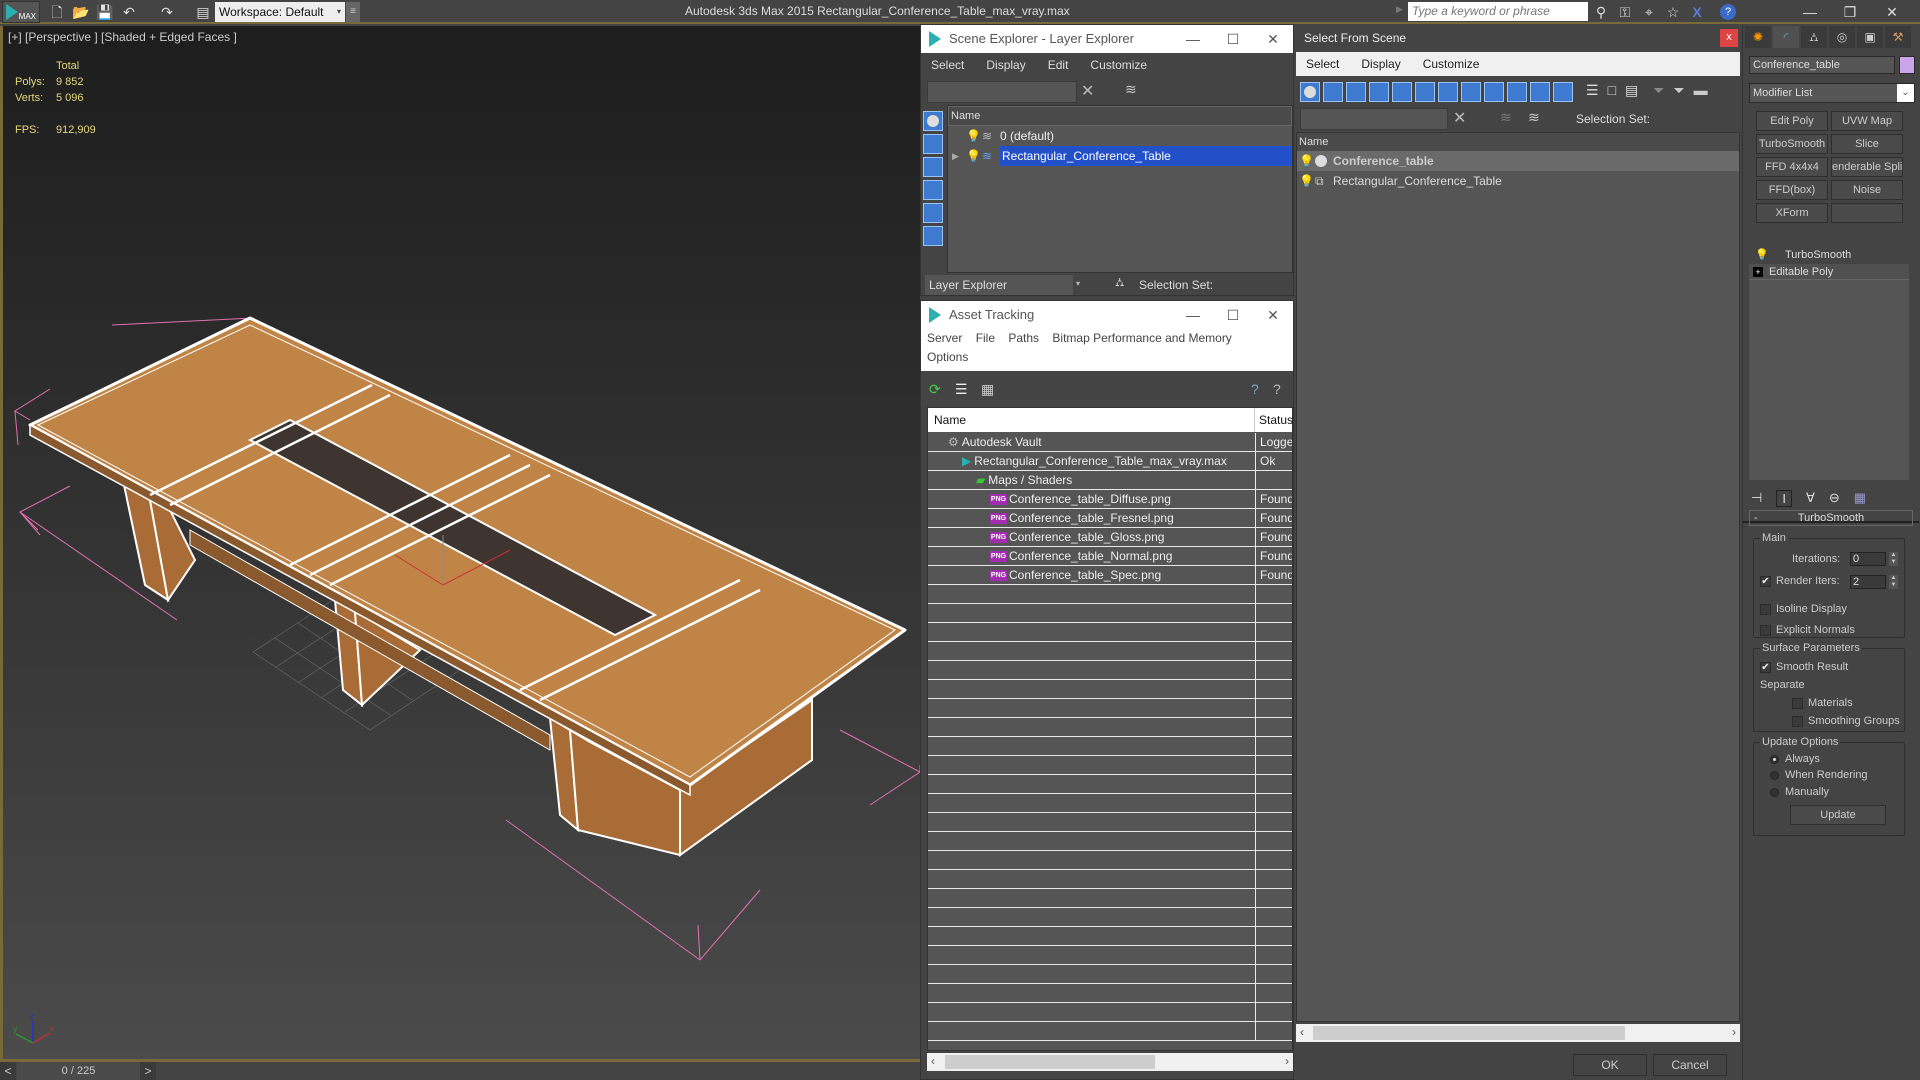 The width and height of the screenshot is (1920, 1080). I want to click on exchange-icon: X, so click(1697, 12).